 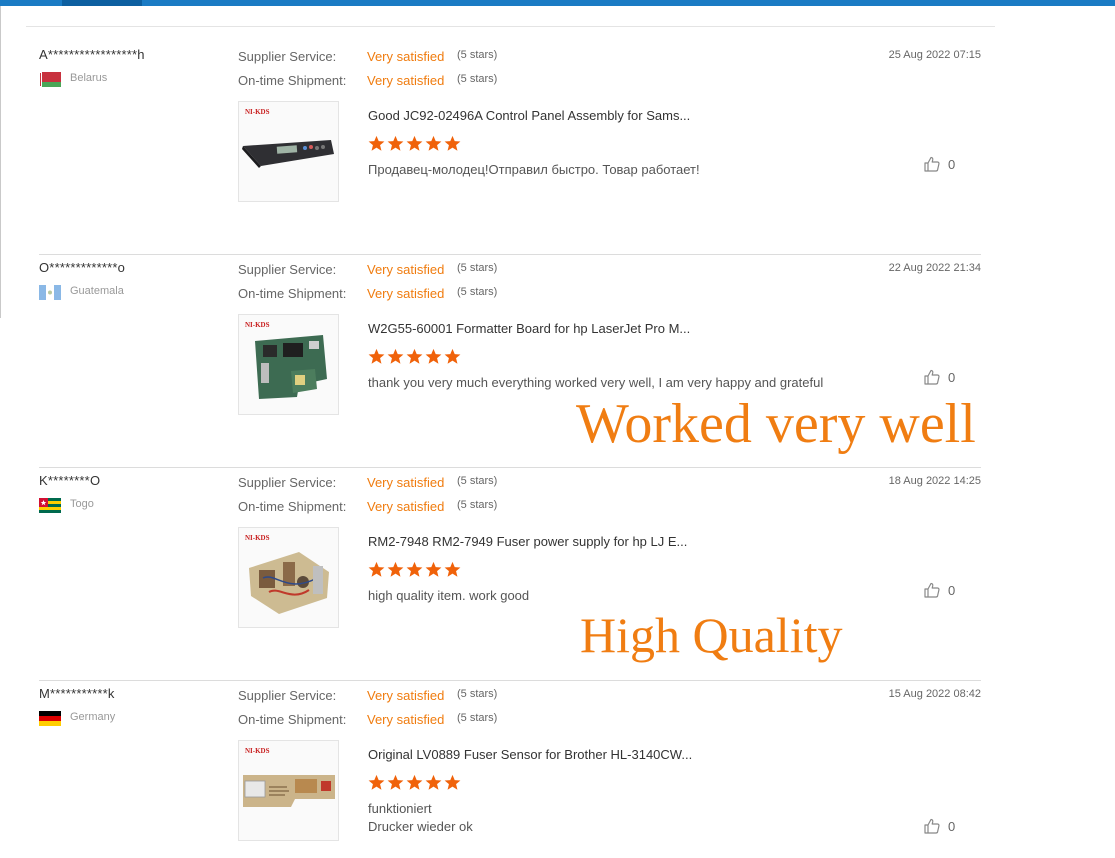 I want to click on belarus-flag, so click(x=50, y=79).